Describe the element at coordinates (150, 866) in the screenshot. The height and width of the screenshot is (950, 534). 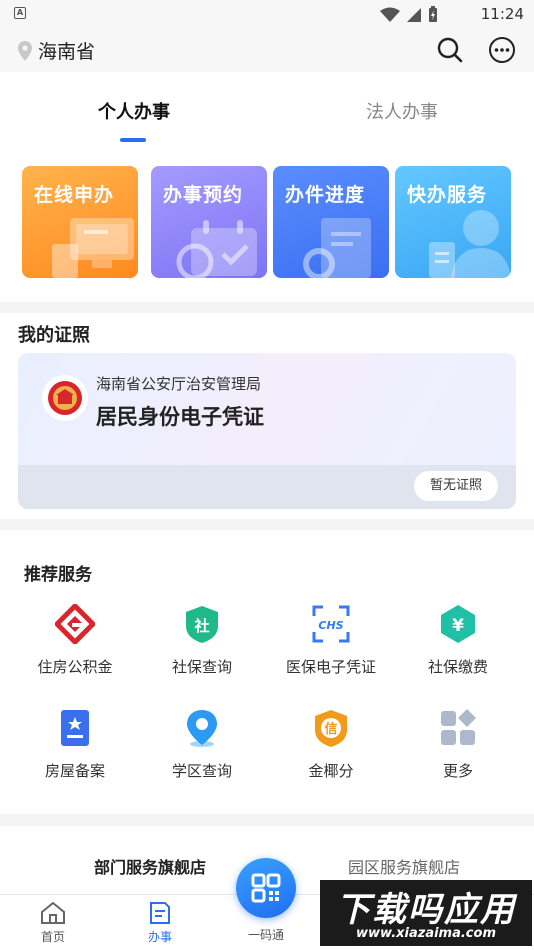
I see `tab-dept-flagship: 部门服务旗舰店` at that location.